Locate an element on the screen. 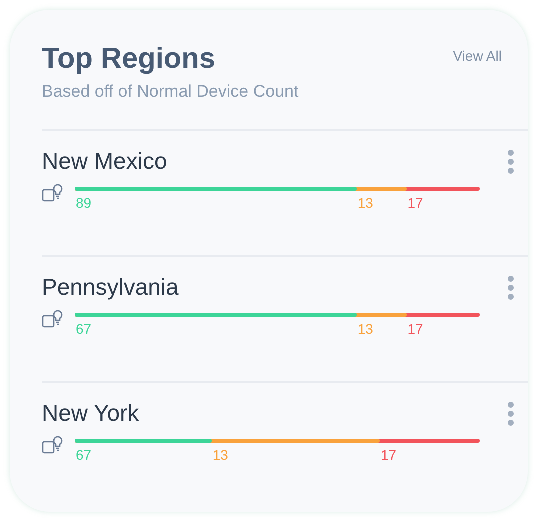 This screenshot has width=537, height=521. card-title: Top Regions is located at coordinates (129, 59).